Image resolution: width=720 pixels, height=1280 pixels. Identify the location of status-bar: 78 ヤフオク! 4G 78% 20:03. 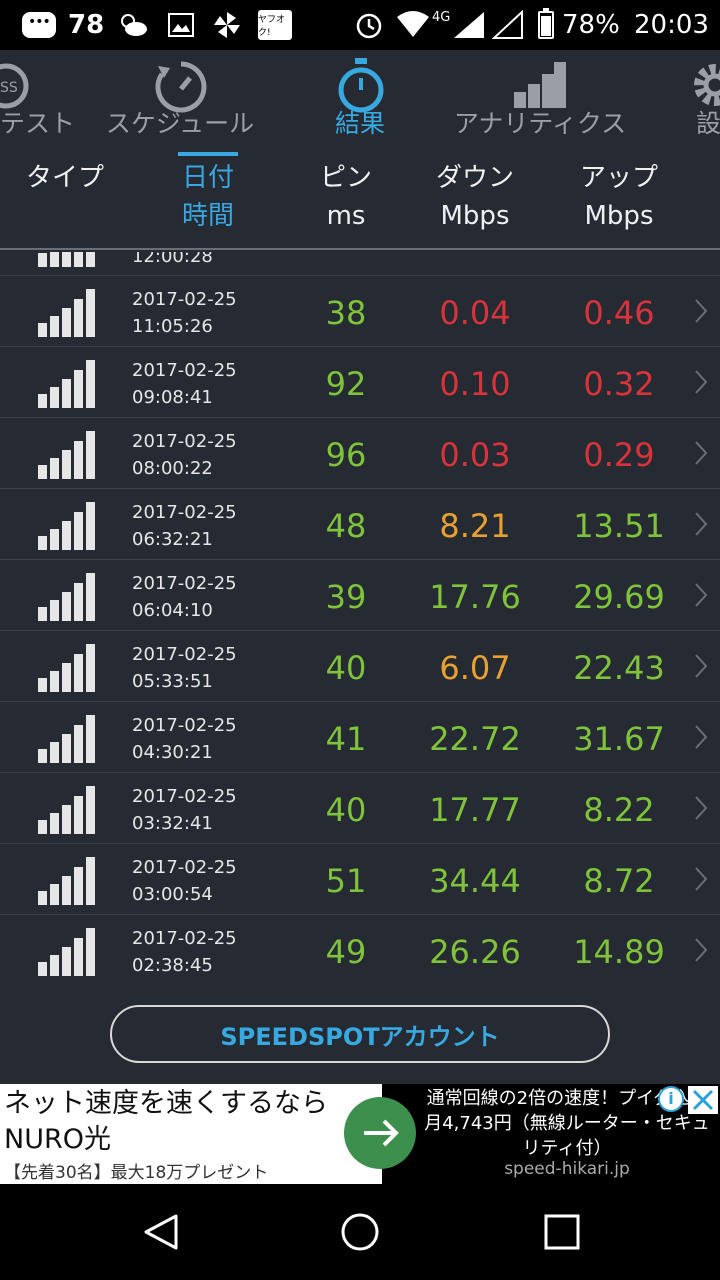
(360, 25).